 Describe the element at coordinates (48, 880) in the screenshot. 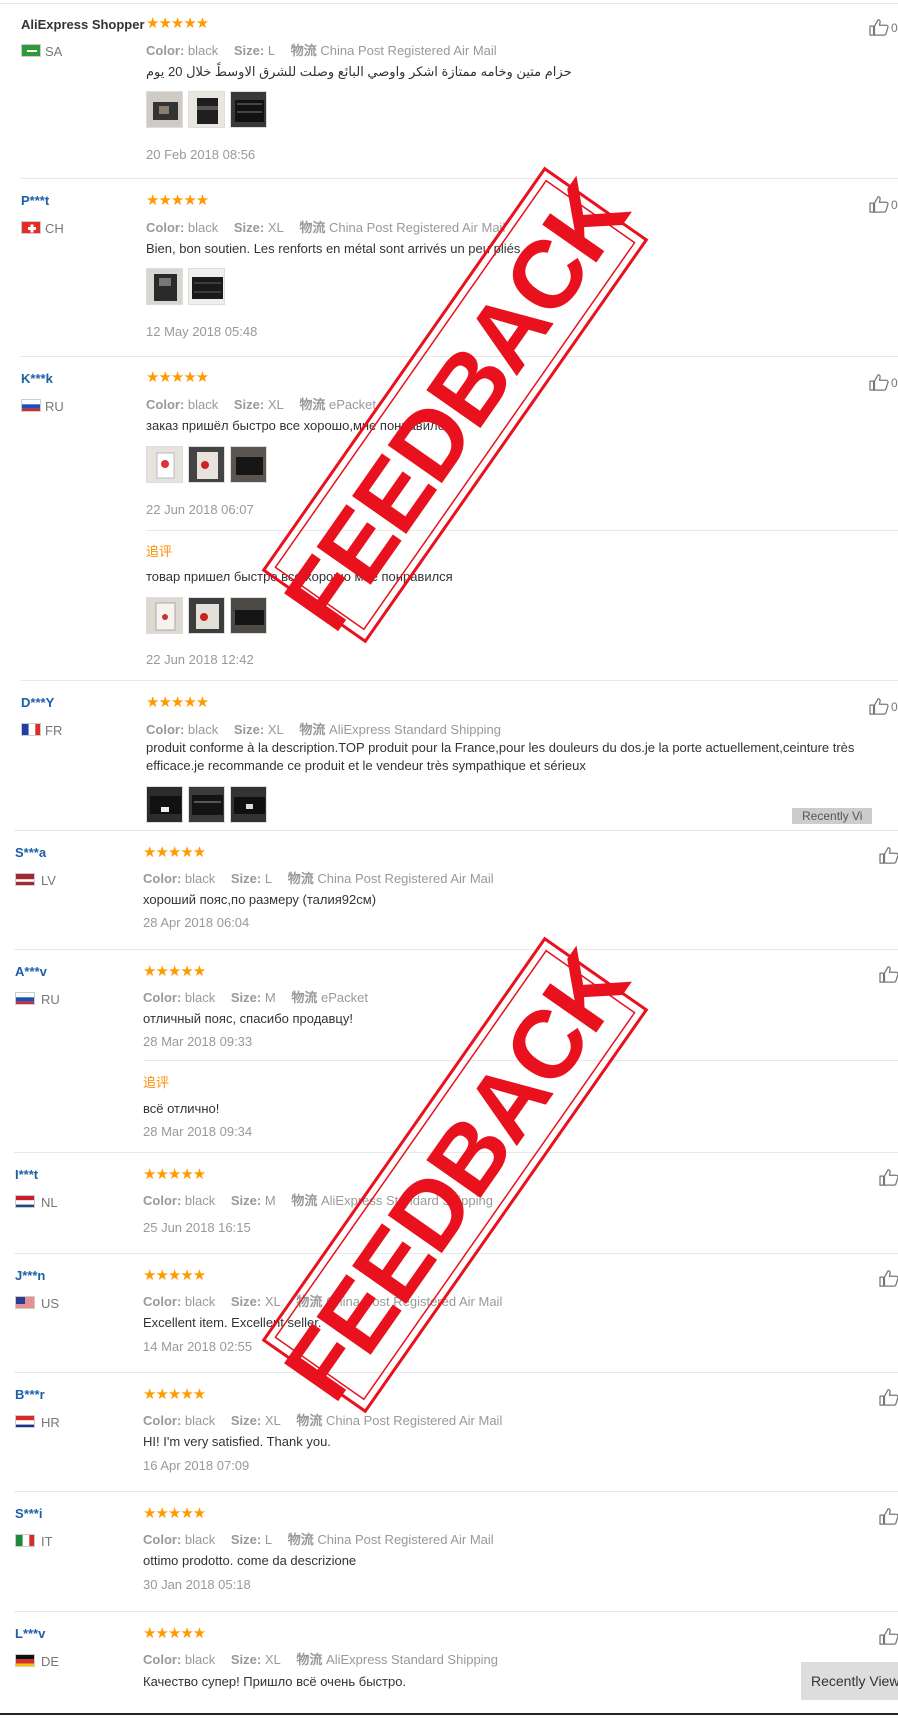

I see `reviewer-country: LV` at that location.